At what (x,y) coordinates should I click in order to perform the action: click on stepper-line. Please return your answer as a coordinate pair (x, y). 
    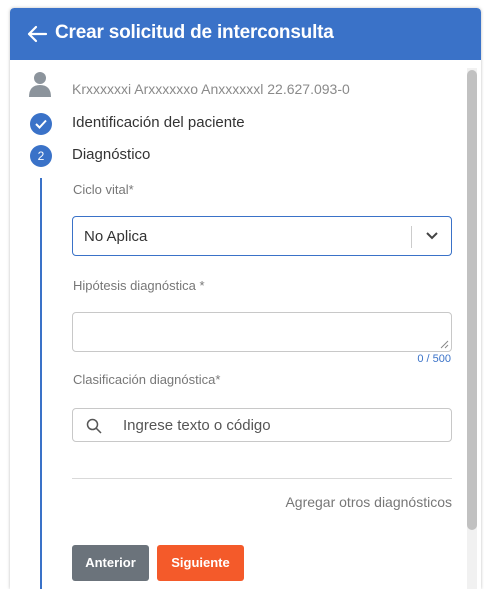
    Looking at the image, I should click on (41, 383).